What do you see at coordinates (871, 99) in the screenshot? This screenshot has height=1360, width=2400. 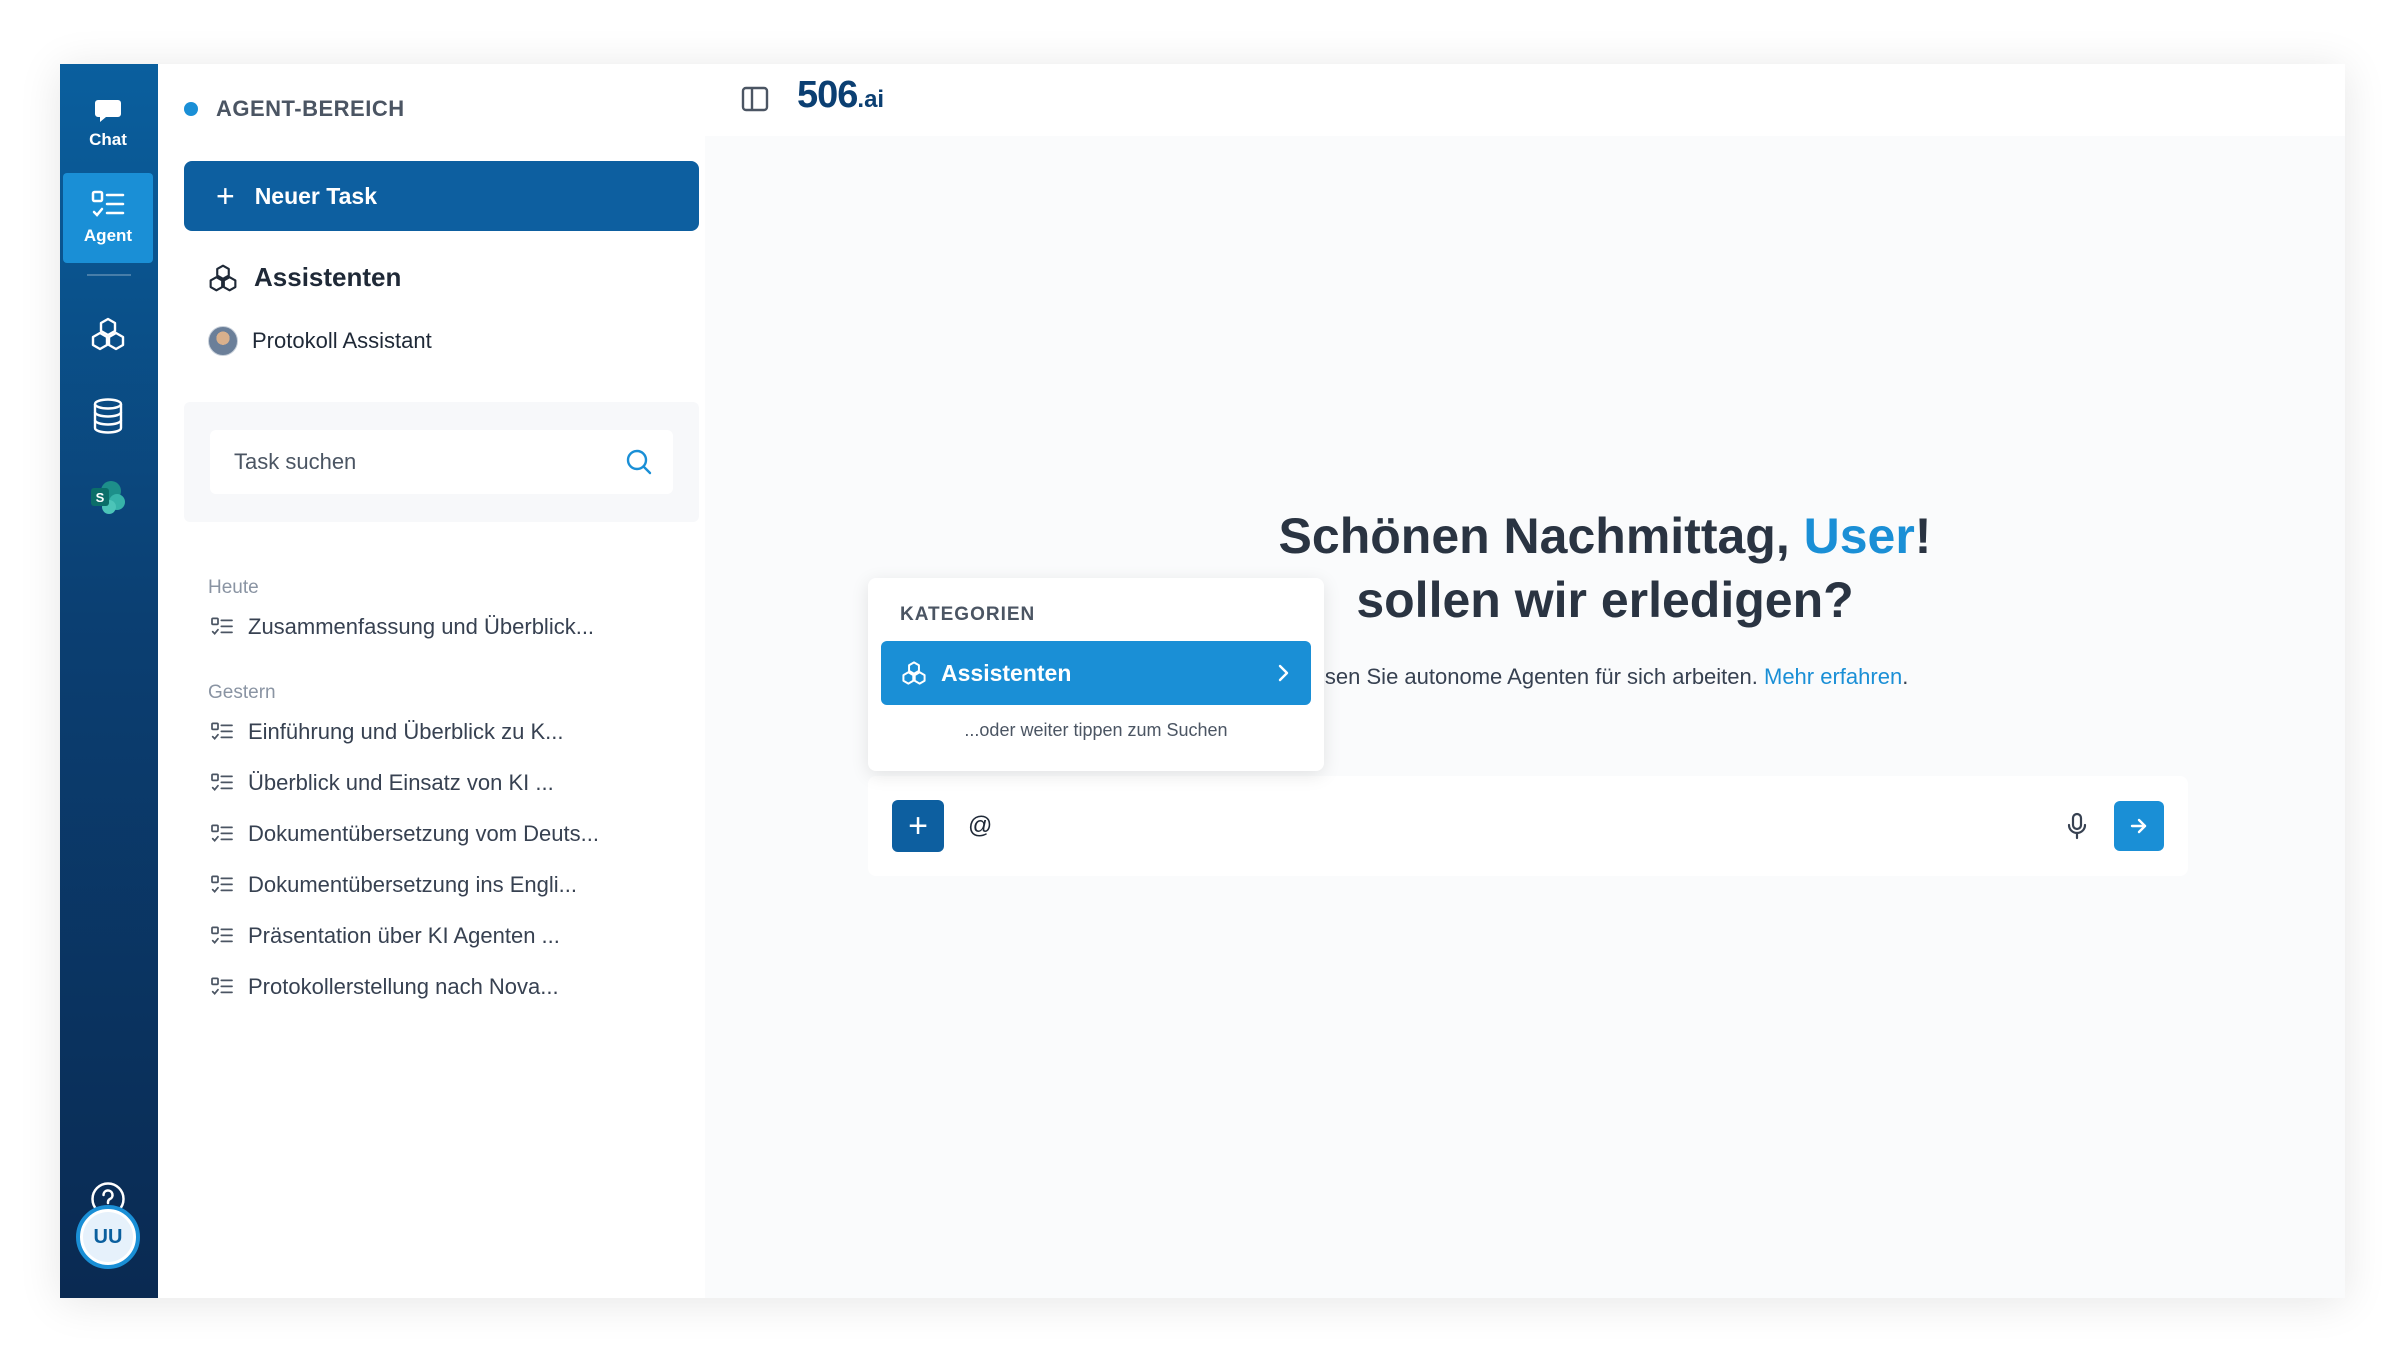 I see `logo-suffix: .ai` at bounding box center [871, 99].